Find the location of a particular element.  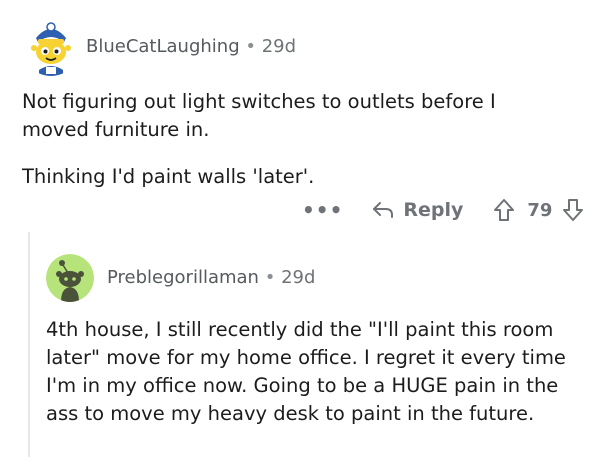

comment-paragraph-2: Thinking I'd paint walls 'later'. is located at coordinates (168, 176).